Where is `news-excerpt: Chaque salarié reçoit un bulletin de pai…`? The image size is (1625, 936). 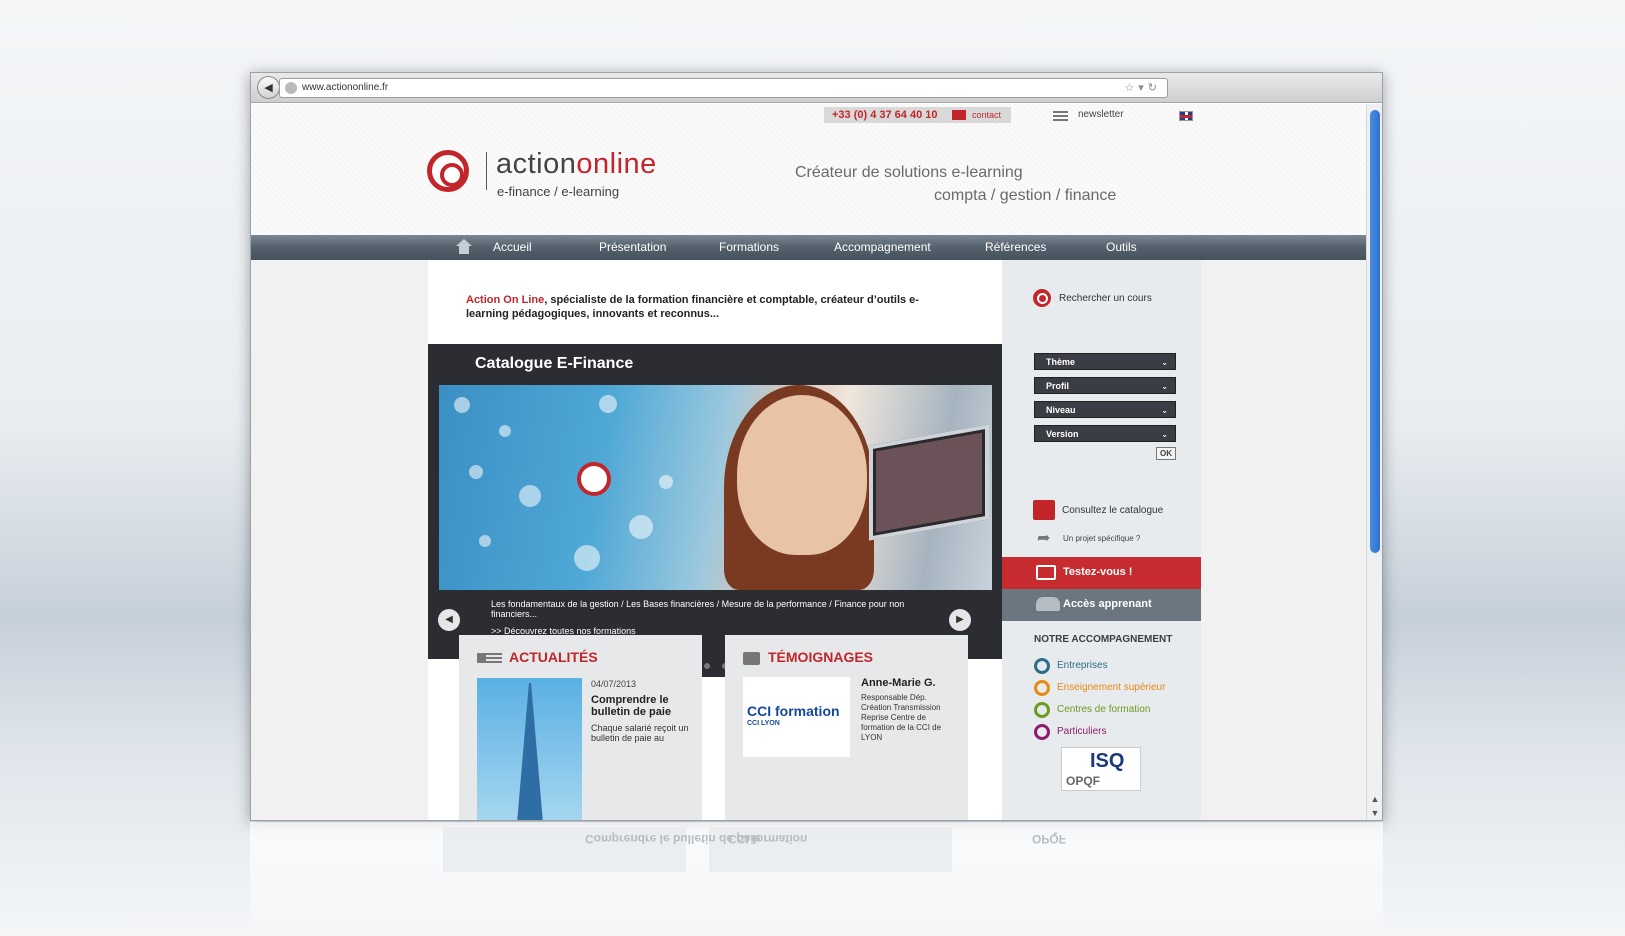
news-excerpt: Chaque salarié reçoit un bulletin de pai… is located at coordinates (640, 733).